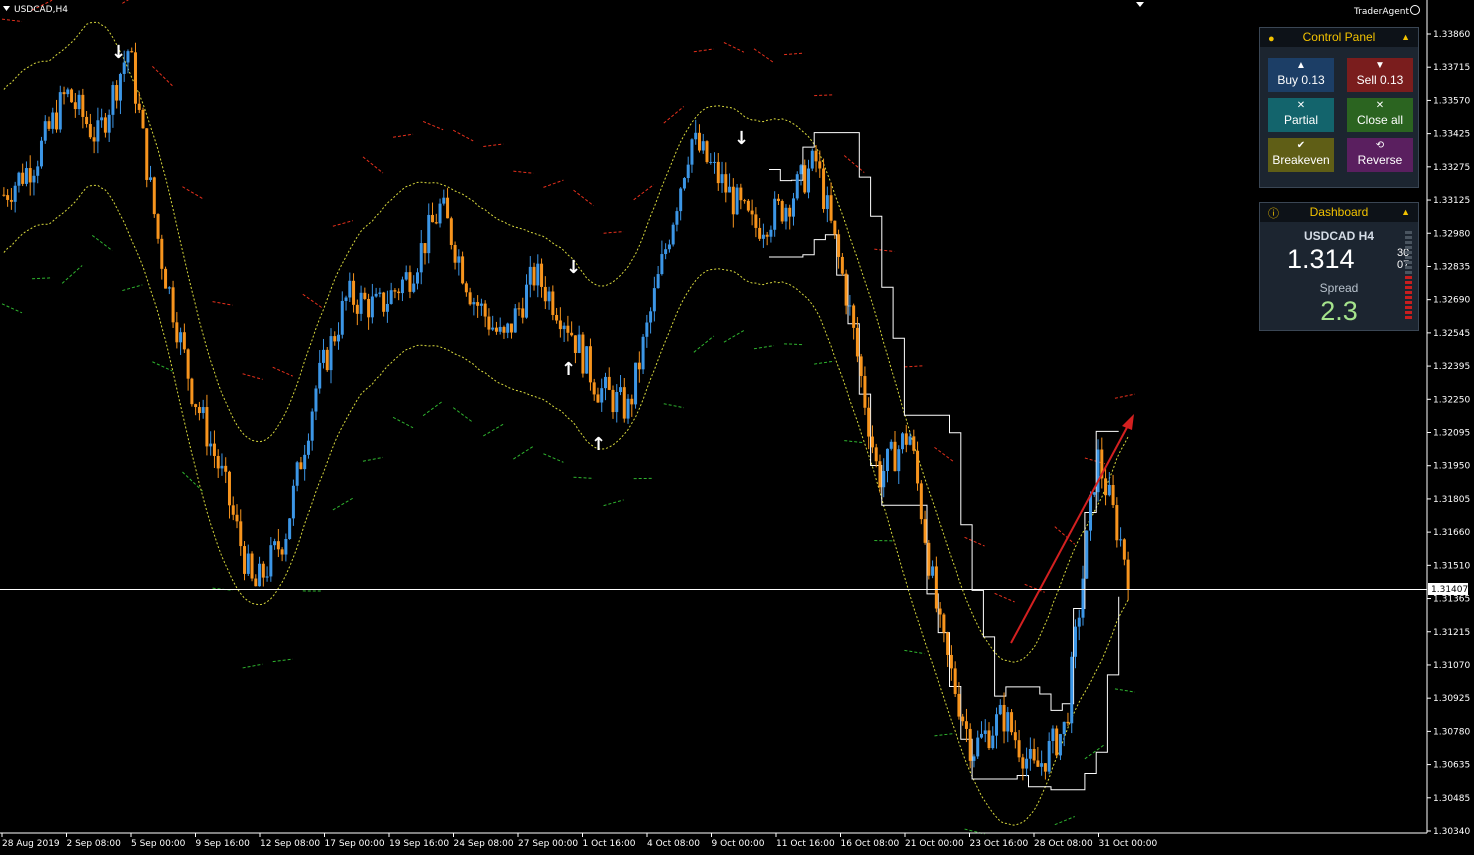  What do you see at coordinates (1451, 666) in the screenshot?
I see `price-tick-label: 1.31070` at bounding box center [1451, 666].